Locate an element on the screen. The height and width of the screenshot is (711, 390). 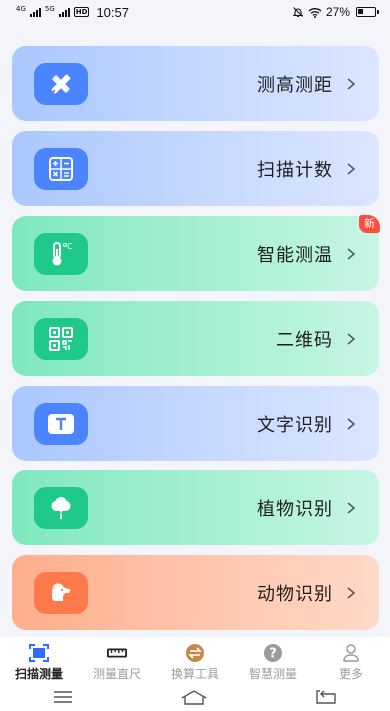
tab-smart-measure: ? 智慧测量 is located at coordinates (273, 660).